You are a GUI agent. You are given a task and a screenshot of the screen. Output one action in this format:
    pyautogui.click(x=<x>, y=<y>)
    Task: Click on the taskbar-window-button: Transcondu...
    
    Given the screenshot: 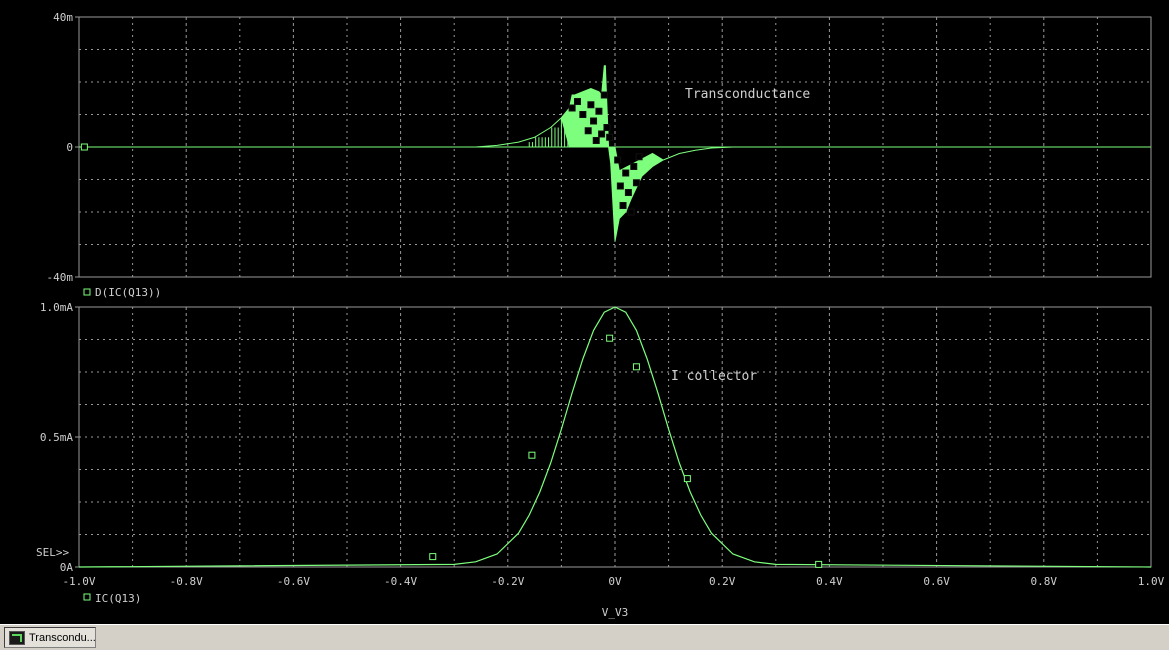 What is the action you would take?
    pyautogui.click(x=50, y=637)
    